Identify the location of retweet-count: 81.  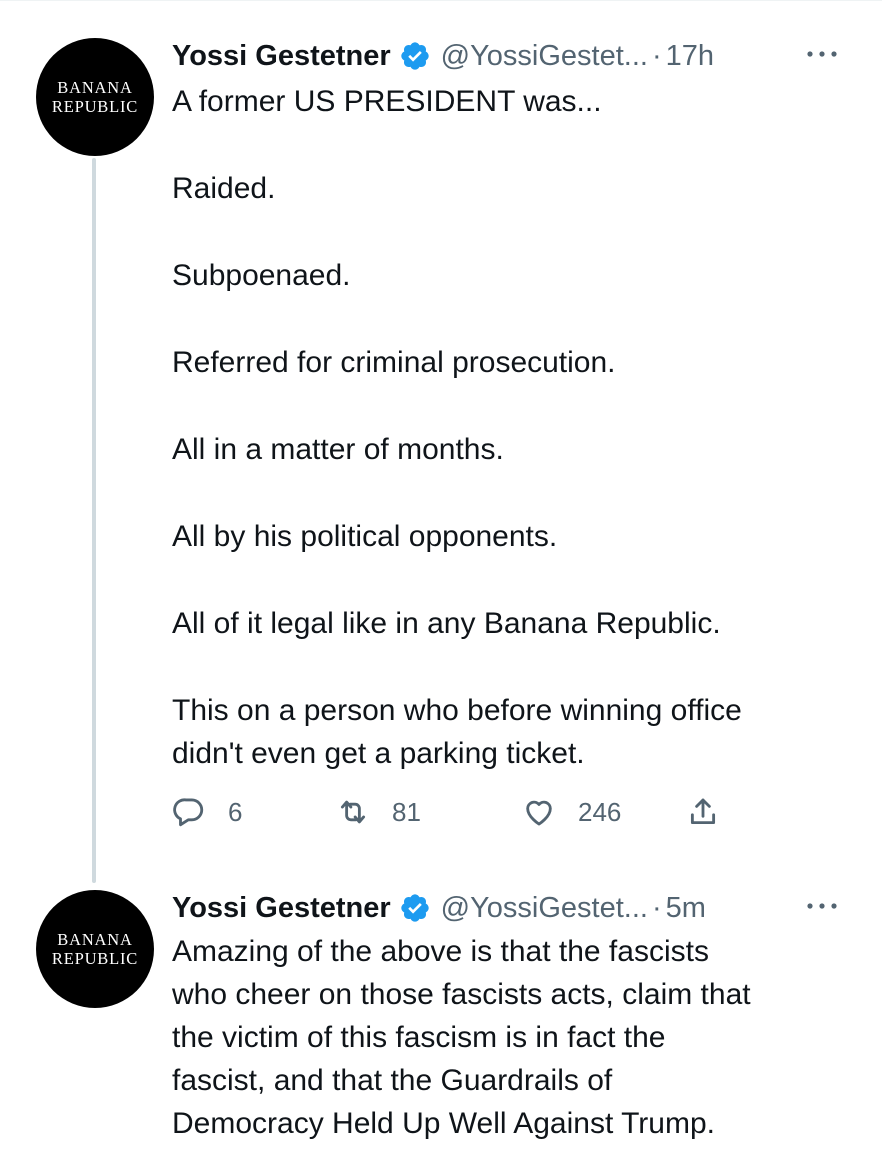
(406, 811).